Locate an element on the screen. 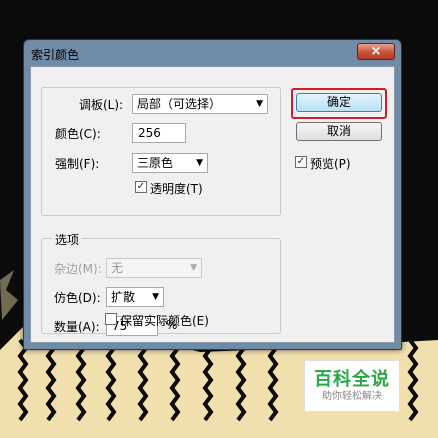  matte-select: 无 ▼ is located at coordinates (154, 268).